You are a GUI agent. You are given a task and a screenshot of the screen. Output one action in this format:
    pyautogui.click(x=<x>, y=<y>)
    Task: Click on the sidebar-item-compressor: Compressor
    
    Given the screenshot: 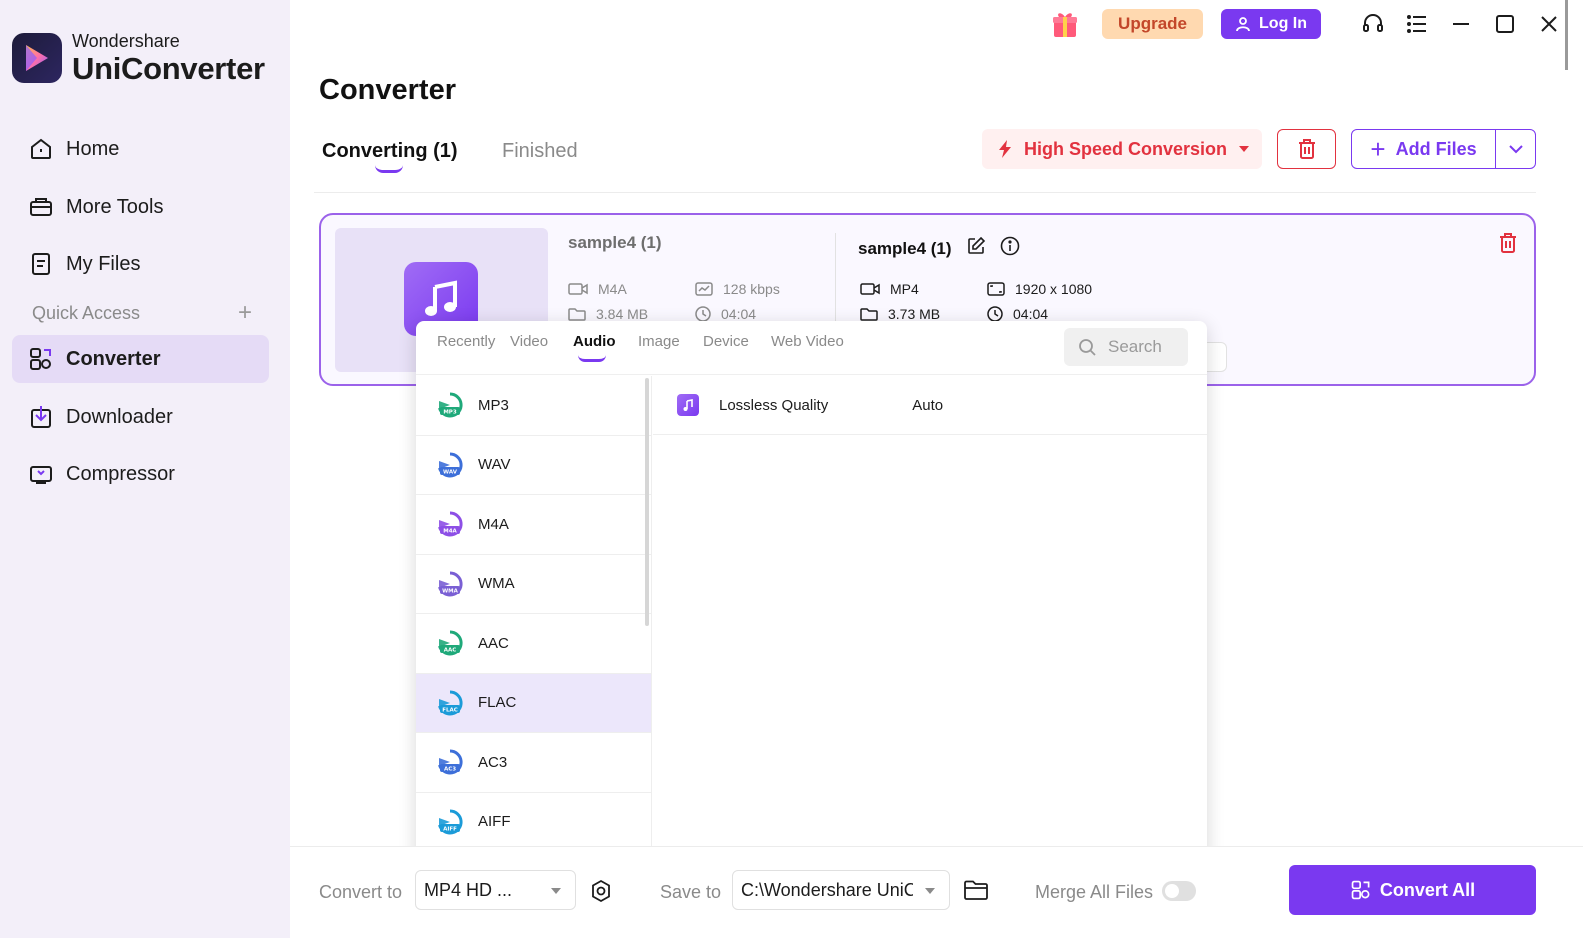 What is the action you would take?
    pyautogui.click(x=140, y=474)
    